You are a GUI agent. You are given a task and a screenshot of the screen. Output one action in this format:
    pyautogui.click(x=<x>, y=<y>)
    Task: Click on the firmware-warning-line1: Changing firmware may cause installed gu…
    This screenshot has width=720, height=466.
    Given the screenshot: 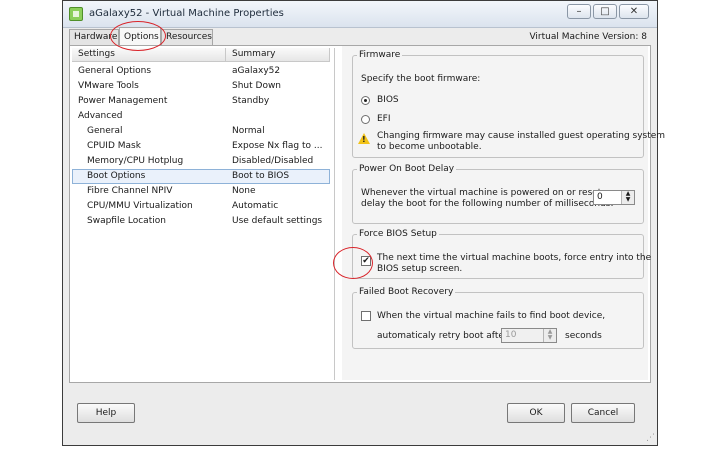 What is the action you would take?
    pyautogui.click(x=521, y=136)
    